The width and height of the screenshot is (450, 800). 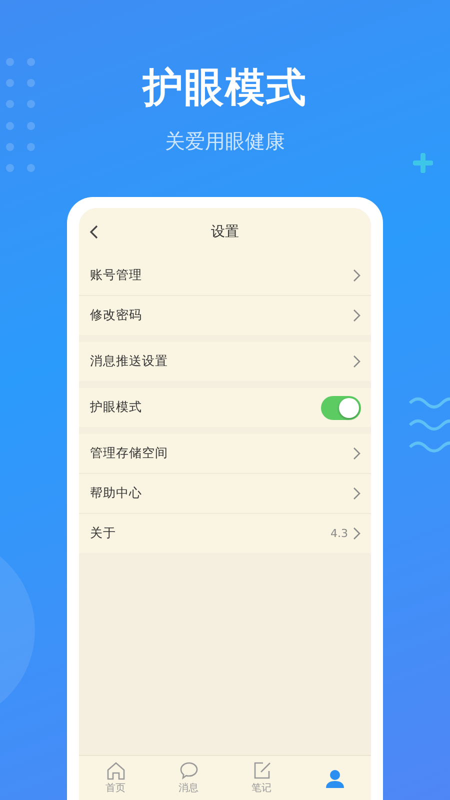 I want to click on version-text: 4.3, so click(x=339, y=533).